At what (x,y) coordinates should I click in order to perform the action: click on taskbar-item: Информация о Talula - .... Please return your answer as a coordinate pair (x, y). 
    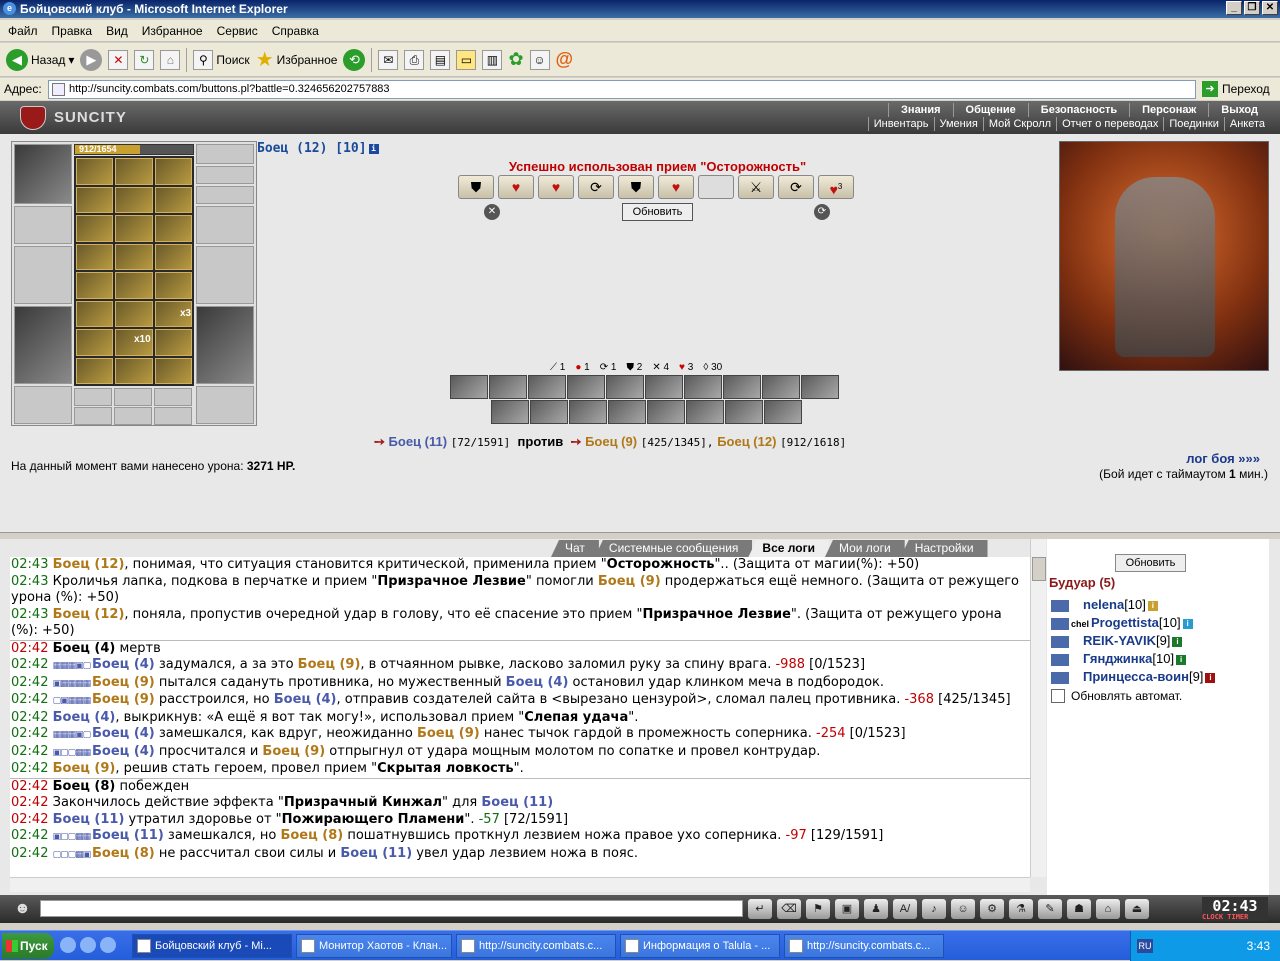
    Looking at the image, I should click on (700, 946).